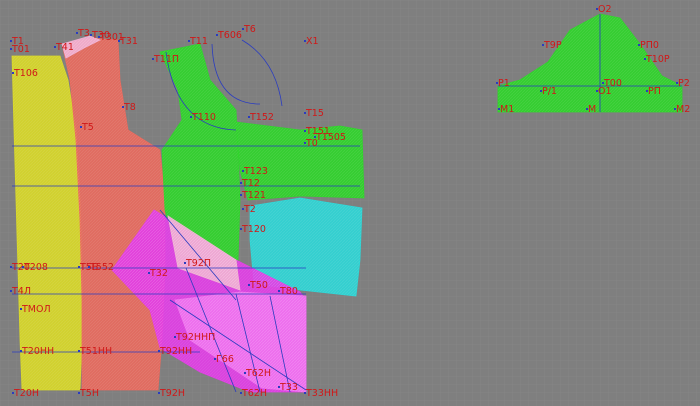 This screenshot has height=406, width=700. Describe the element at coordinates (258, 285) in the screenshot. I see `point-label: Т50` at that location.